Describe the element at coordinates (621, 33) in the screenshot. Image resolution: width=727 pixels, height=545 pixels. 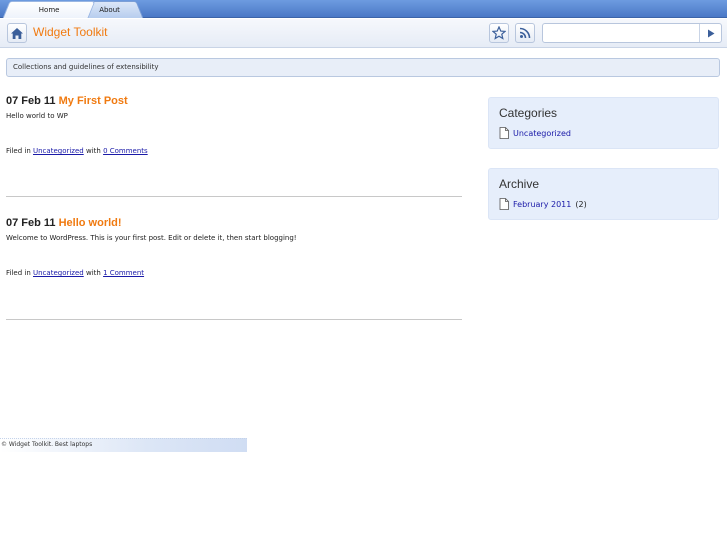
I see `search-input` at that location.